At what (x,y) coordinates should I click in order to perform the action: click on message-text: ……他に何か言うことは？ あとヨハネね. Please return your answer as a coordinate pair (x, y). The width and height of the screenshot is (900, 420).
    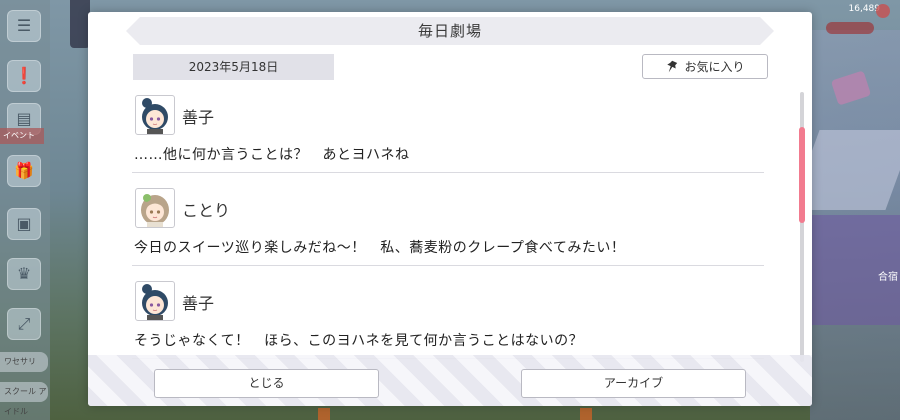
    Looking at the image, I should click on (272, 155).